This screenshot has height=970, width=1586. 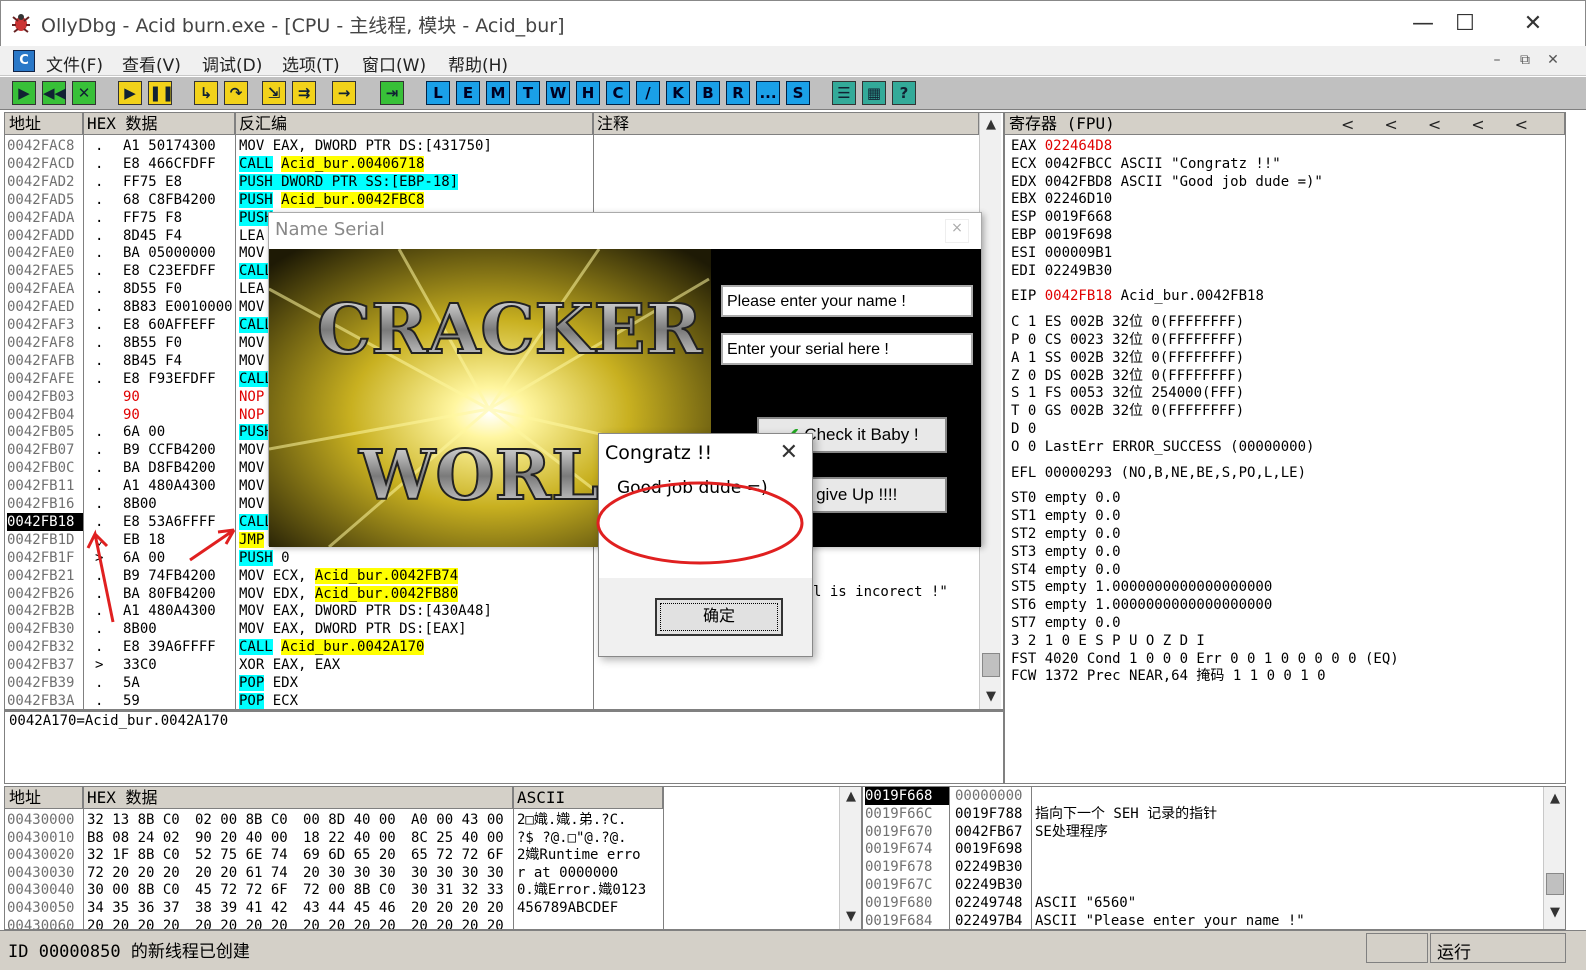 I want to click on annotation-overlay, so click(x=445, y=552).